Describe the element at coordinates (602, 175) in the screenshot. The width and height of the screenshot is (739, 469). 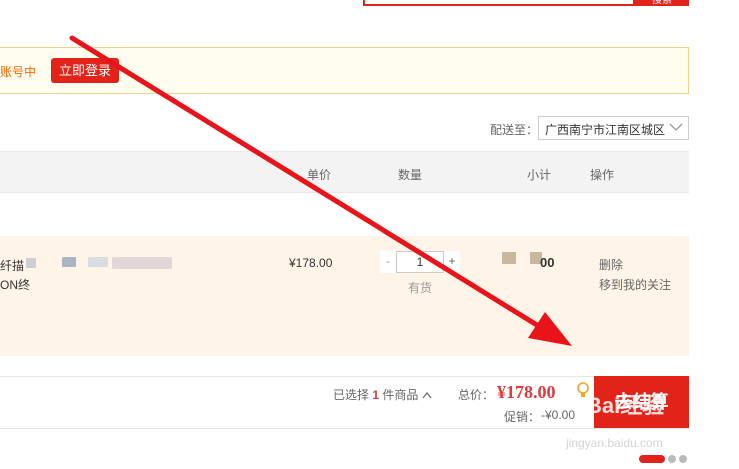
I see `header-operation: 操作` at that location.